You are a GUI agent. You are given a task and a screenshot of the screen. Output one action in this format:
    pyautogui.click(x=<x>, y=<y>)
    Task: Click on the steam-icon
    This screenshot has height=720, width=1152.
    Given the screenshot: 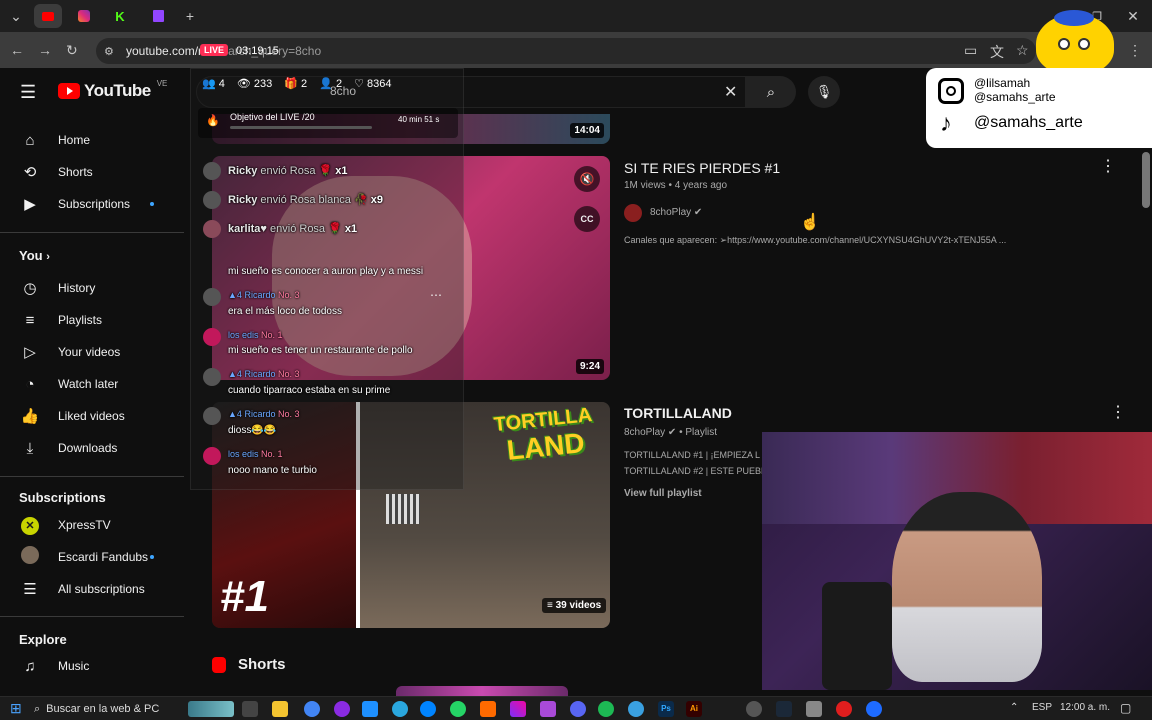 What is the action you would take?
    pyautogui.click(x=784, y=709)
    